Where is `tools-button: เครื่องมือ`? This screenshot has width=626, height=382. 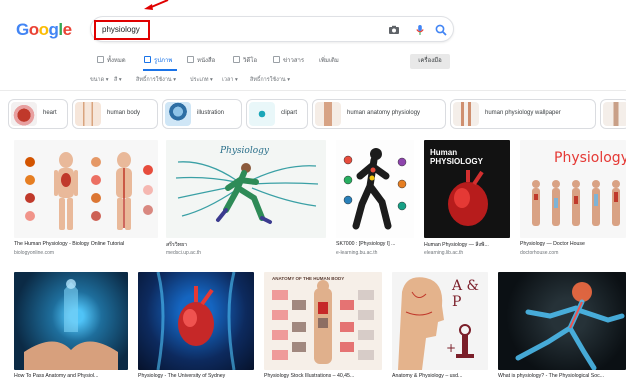 tools-button: เครื่องมือ is located at coordinates (430, 61).